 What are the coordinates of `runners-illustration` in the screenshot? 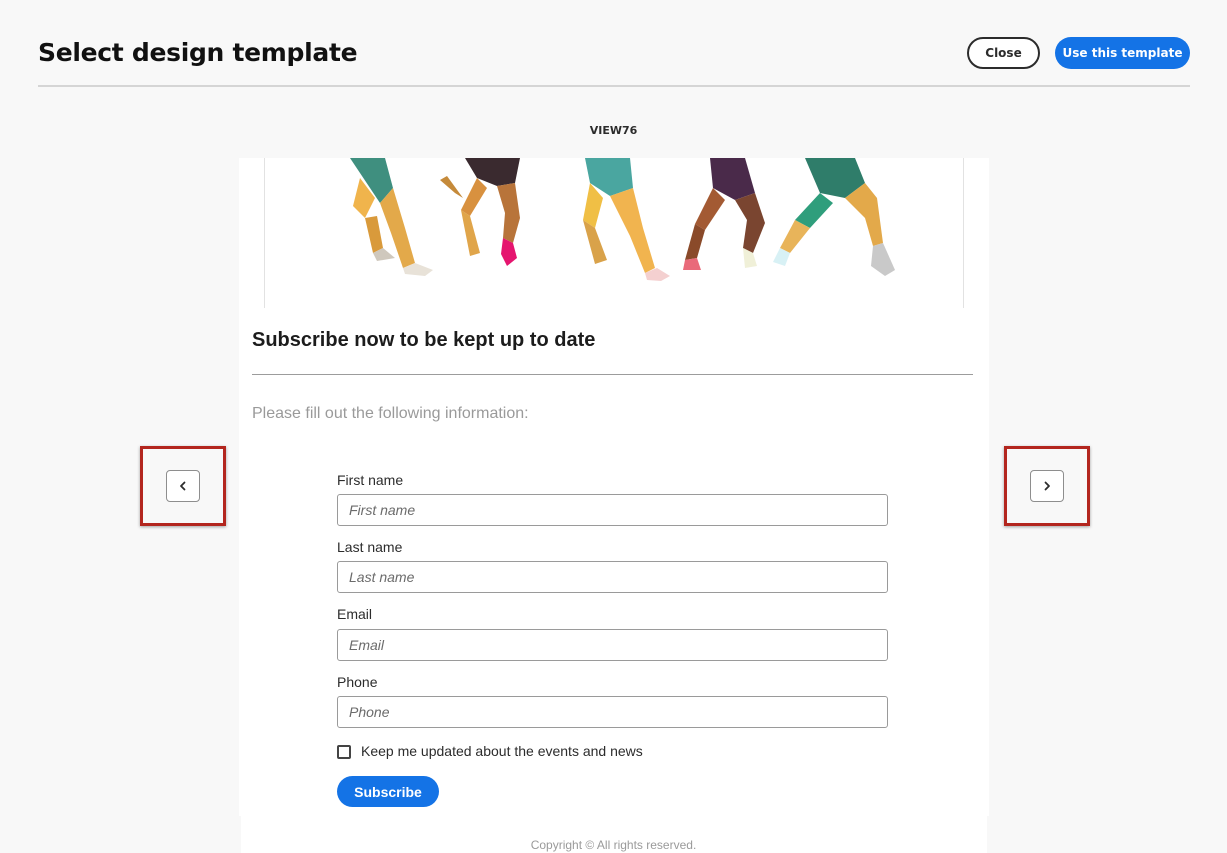 It's located at (613, 232).